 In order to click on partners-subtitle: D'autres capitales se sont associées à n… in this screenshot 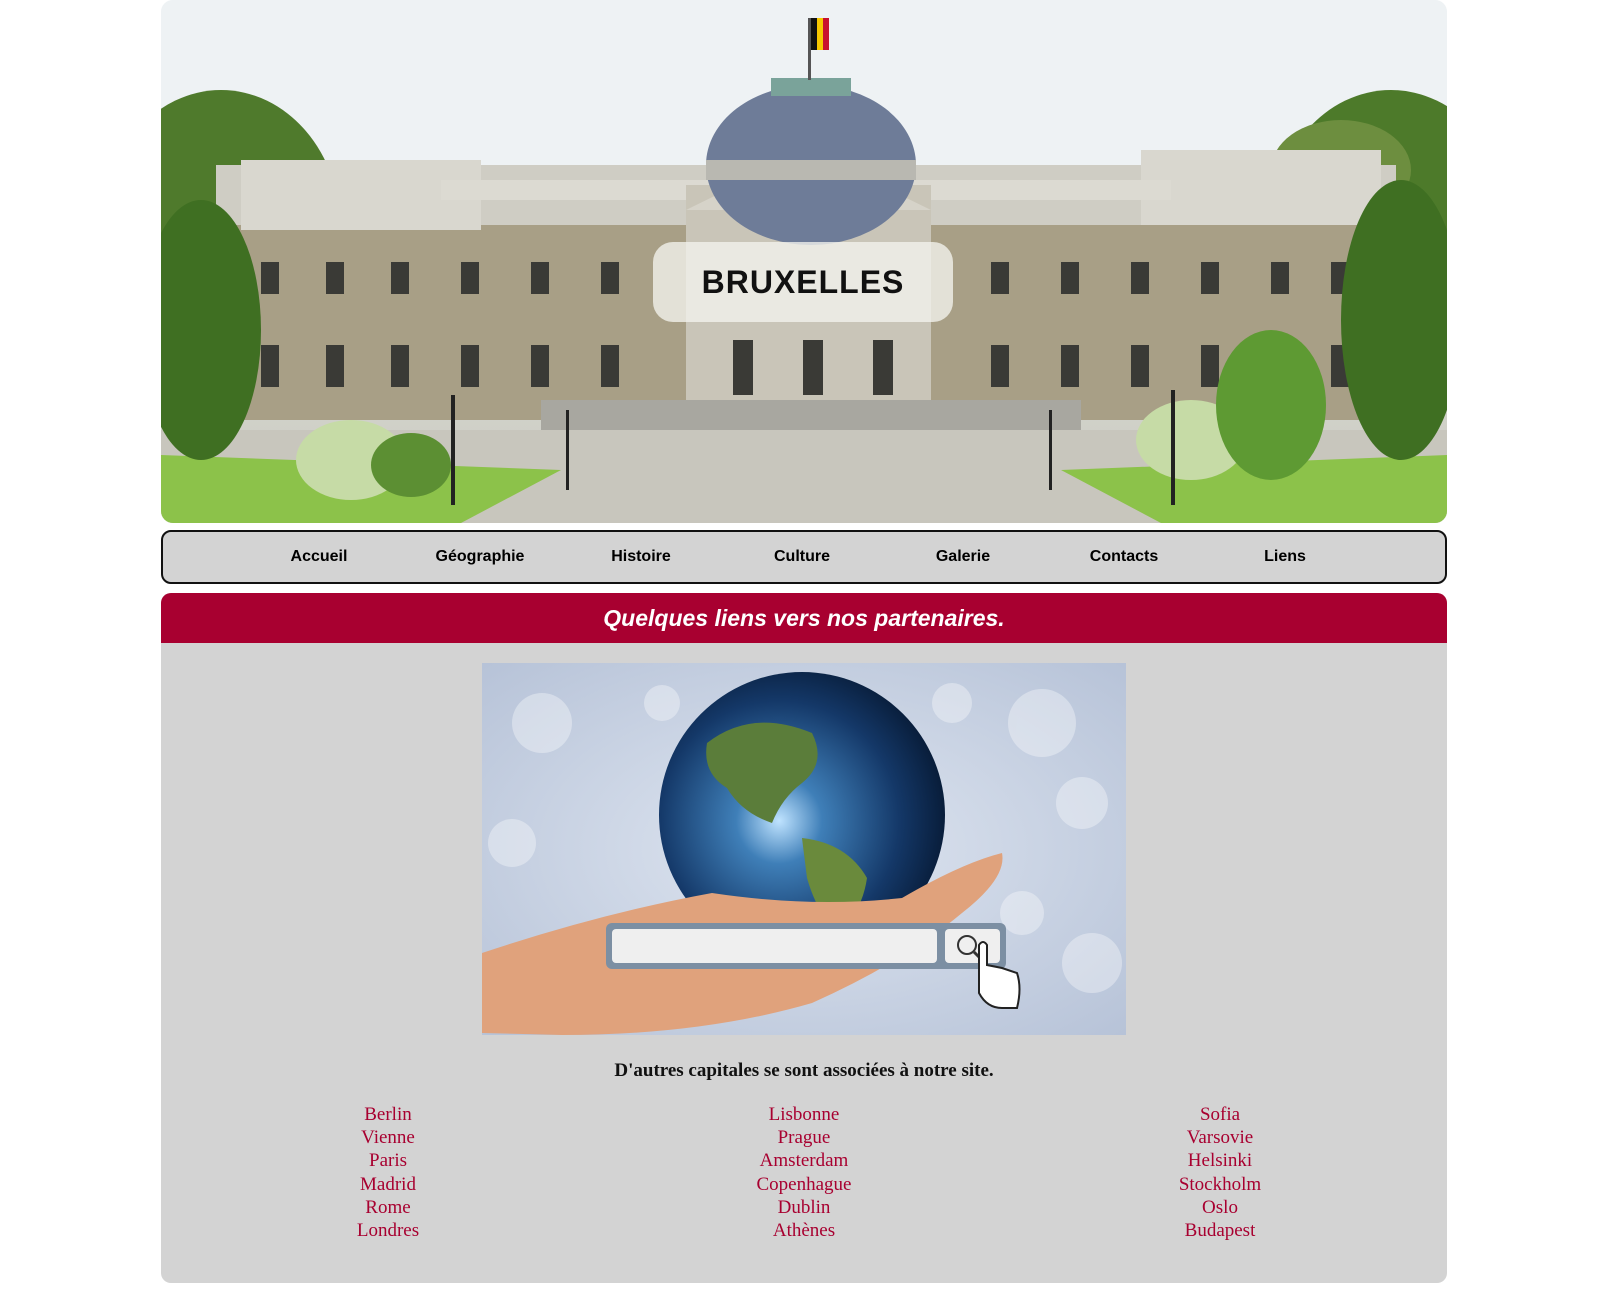, I will do `click(804, 1070)`.